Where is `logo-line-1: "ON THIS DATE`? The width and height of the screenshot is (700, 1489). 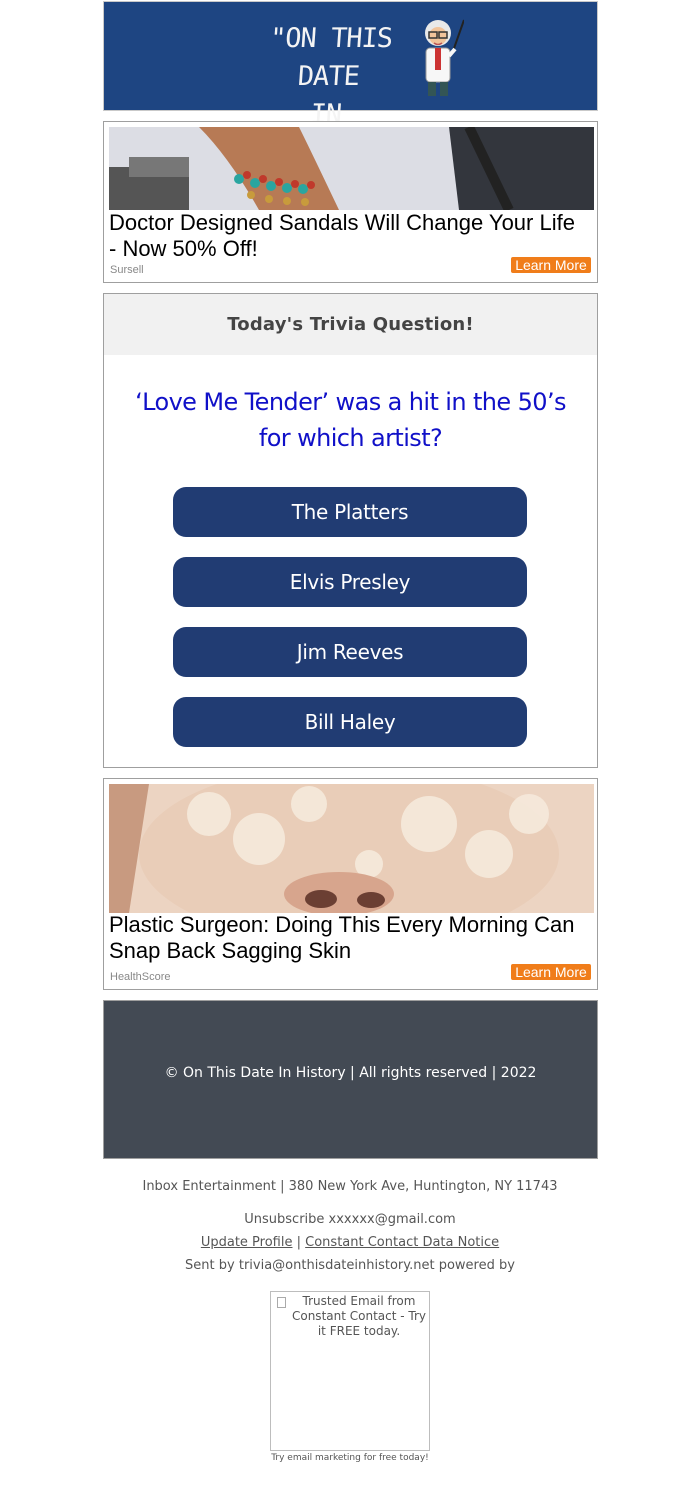 logo-line-1: "ON THIS DATE is located at coordinates (331, 57).